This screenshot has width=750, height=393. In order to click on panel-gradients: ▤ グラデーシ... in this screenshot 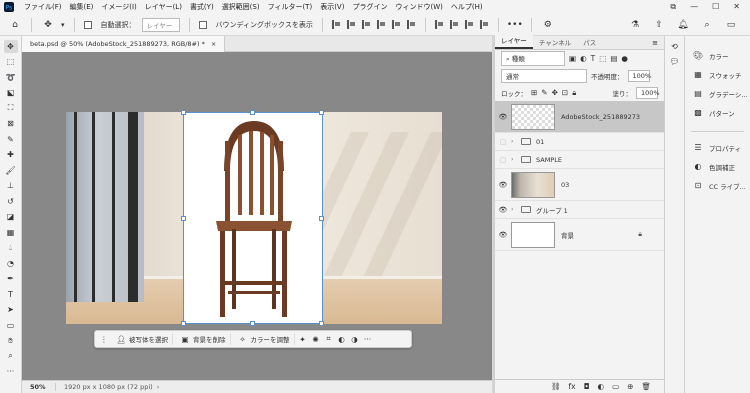, I will do `click(717, 93)`.